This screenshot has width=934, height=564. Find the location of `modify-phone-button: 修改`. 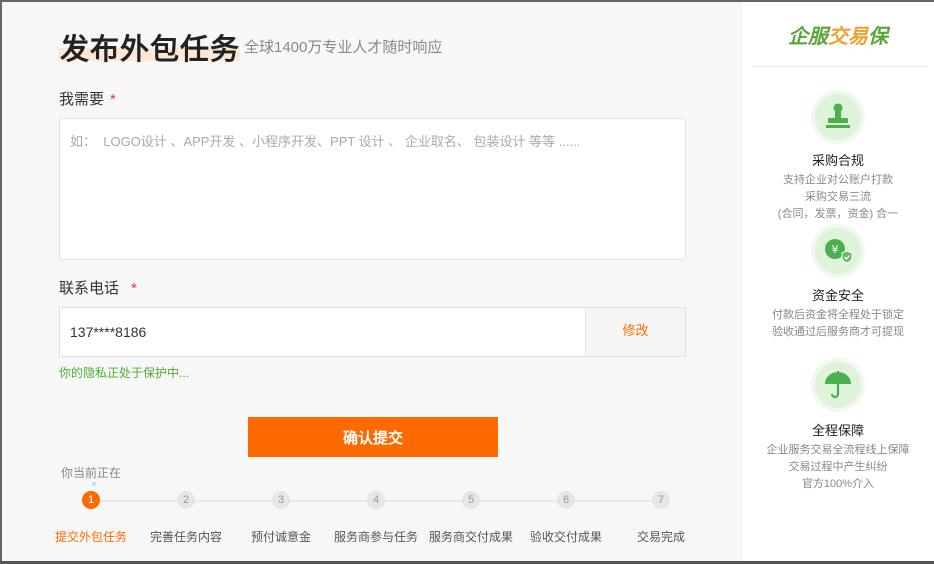

modify-phone-button: 修改 is located at coordinates (635, 332).